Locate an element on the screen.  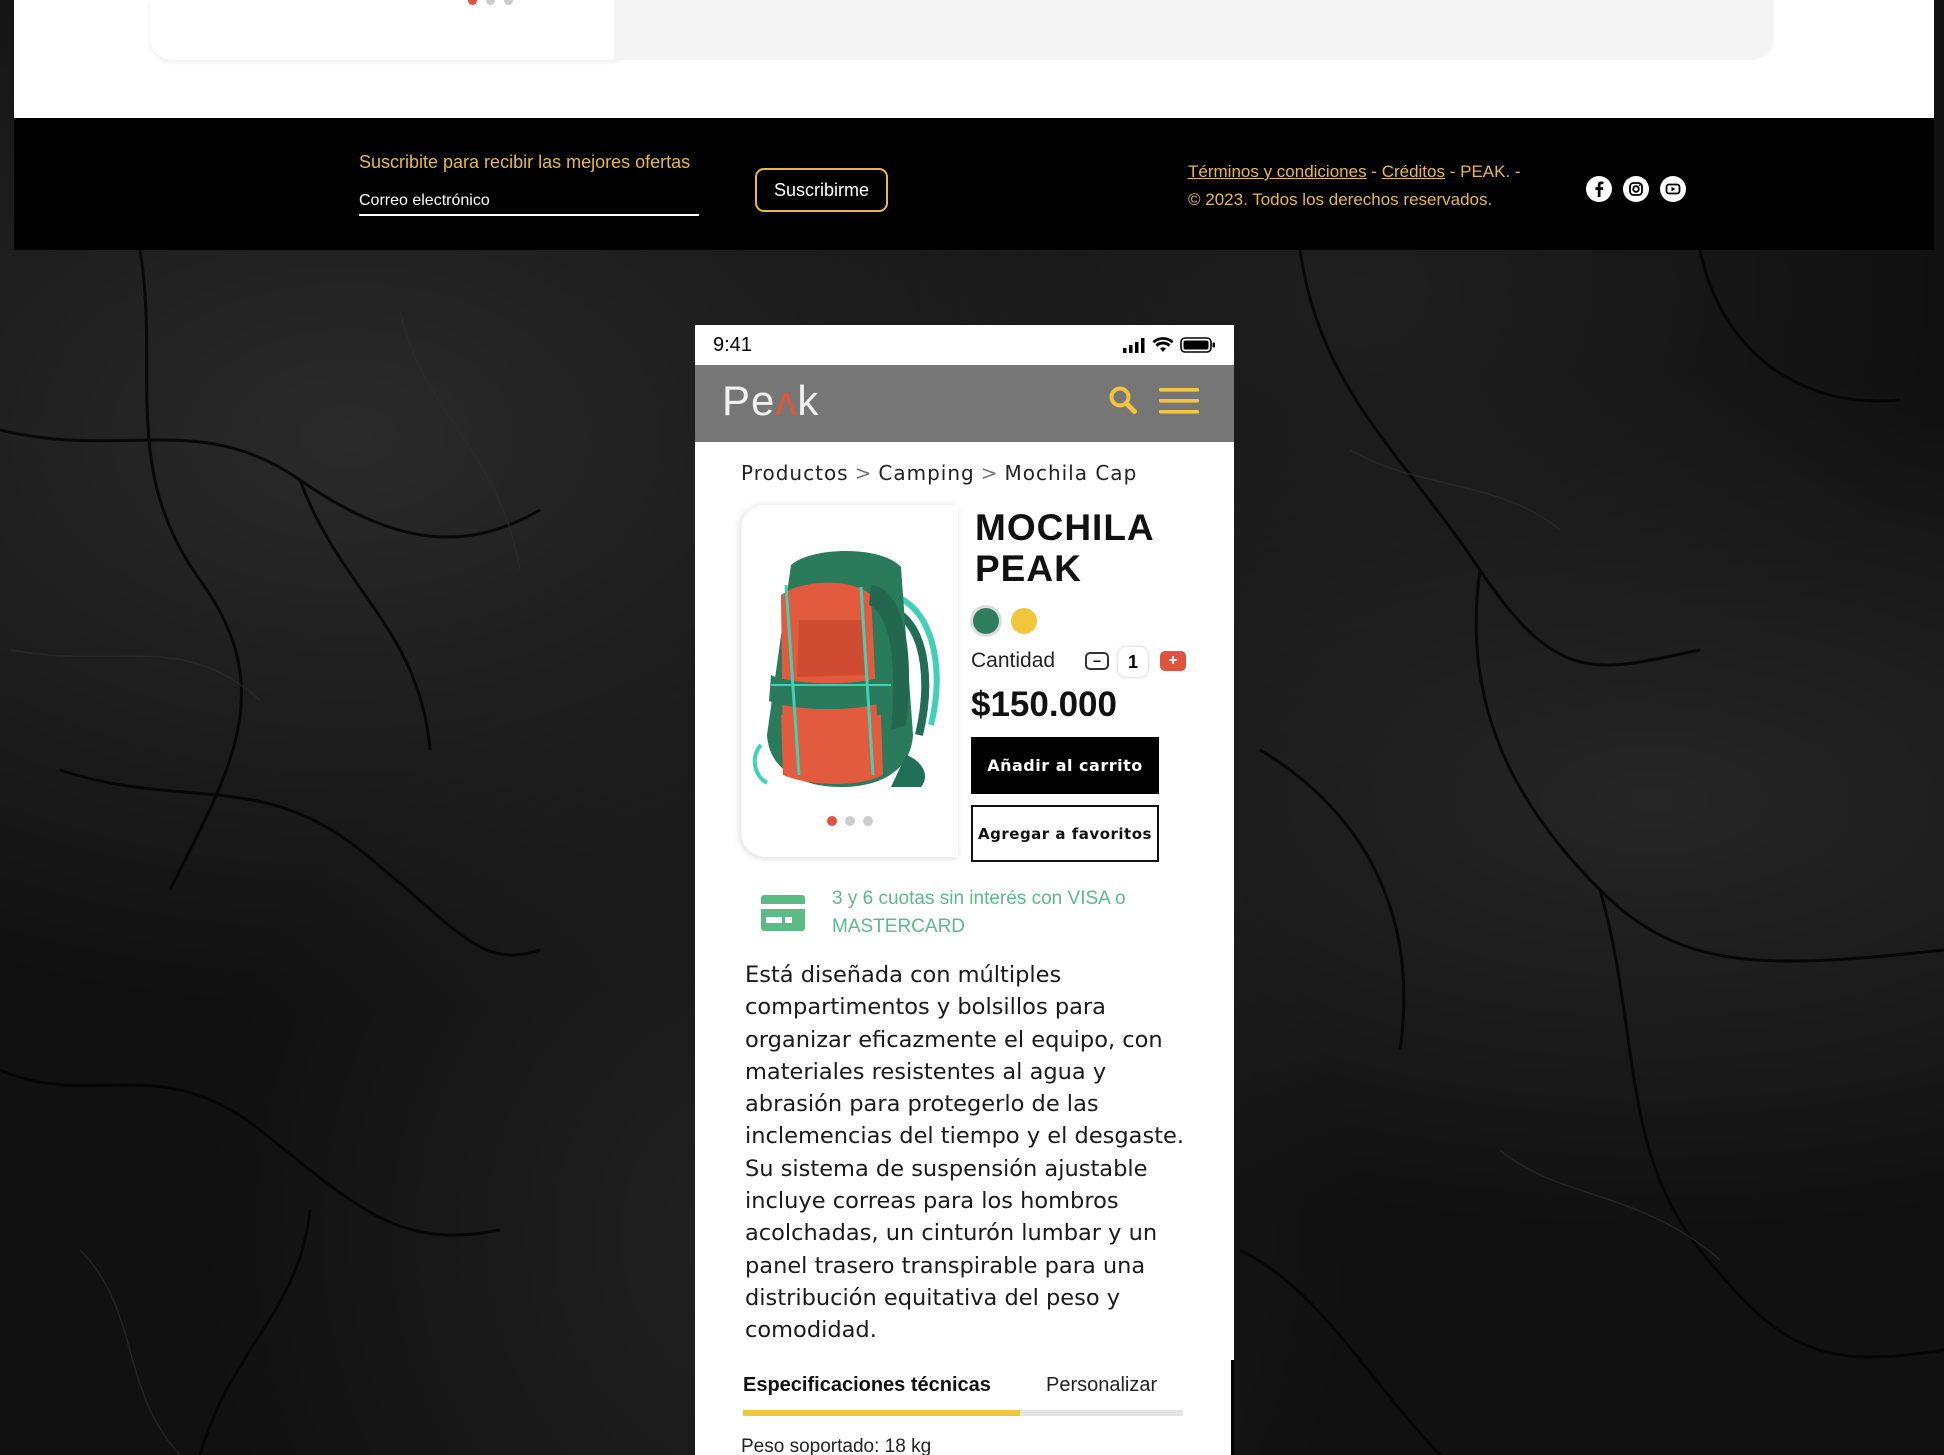
scrollbar is located at coordinates (1232, 1407).